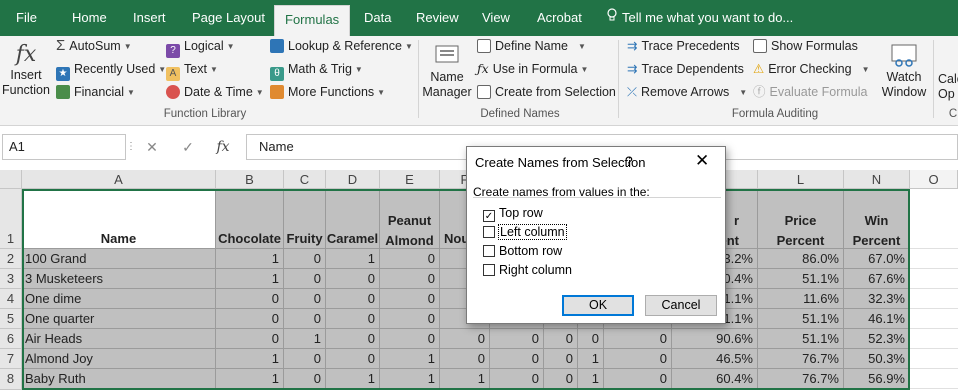 Image resolution: width=958 pixels, height=390 pixels. I want to click on cell-c7: 0, so click(305, 359).